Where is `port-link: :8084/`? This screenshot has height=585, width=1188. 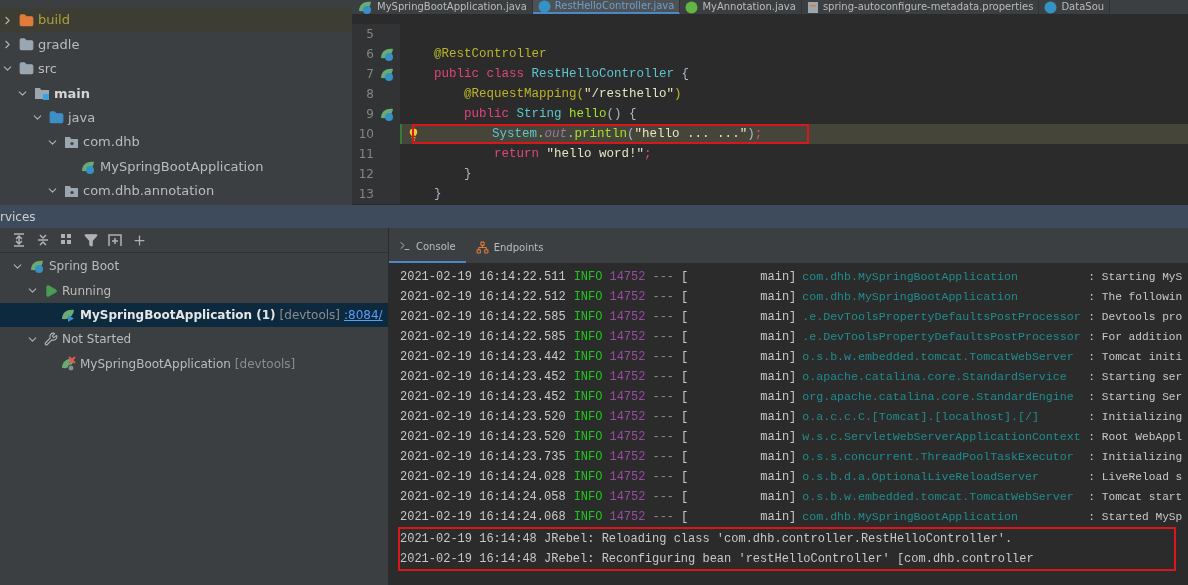 port-link: :8084/ is located at coordinates (363, 314).